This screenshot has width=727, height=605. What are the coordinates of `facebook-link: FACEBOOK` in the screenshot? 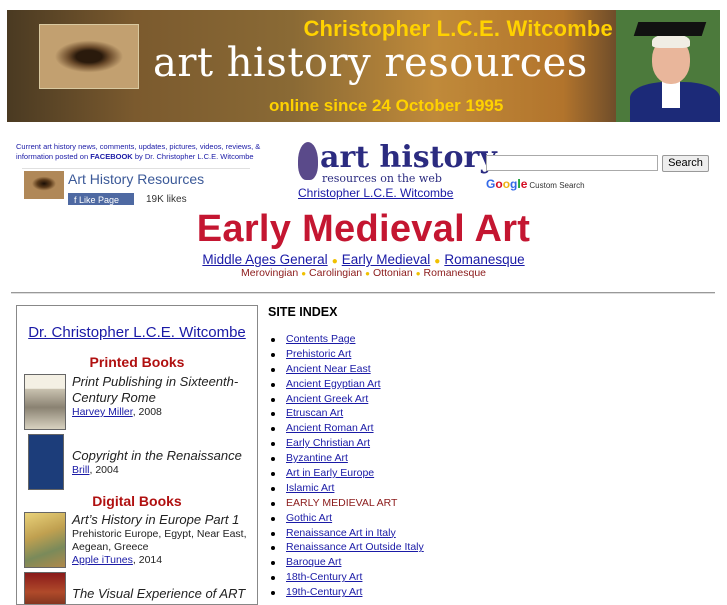 It's located at (111, 156).